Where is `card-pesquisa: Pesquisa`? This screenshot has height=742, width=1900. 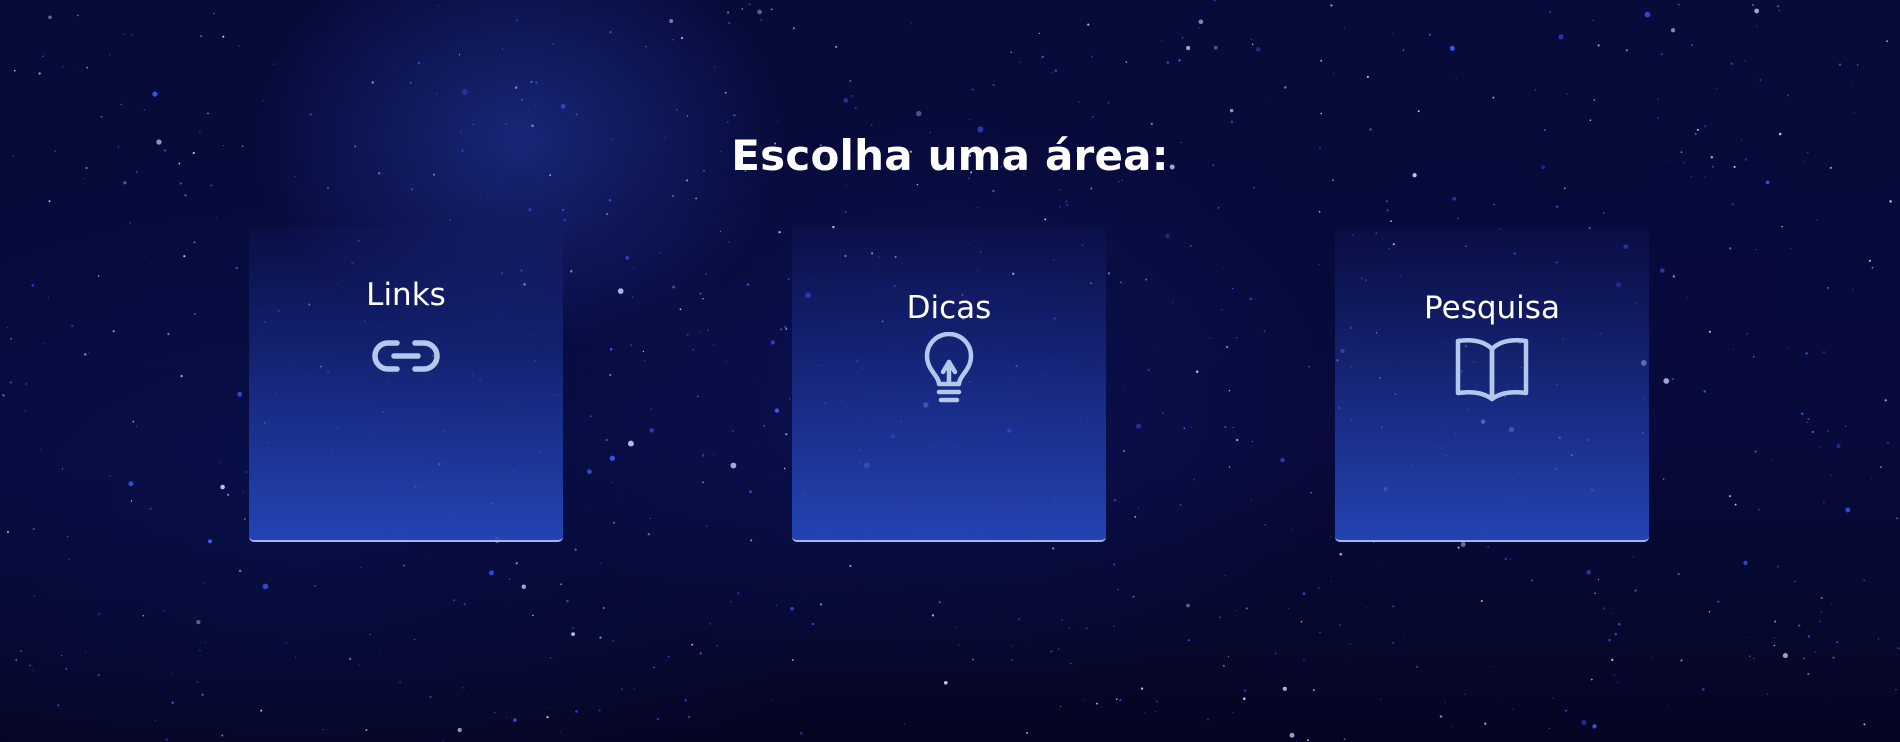 card-pesquisa: Pesquisa is located at coordinates (1492, 384).